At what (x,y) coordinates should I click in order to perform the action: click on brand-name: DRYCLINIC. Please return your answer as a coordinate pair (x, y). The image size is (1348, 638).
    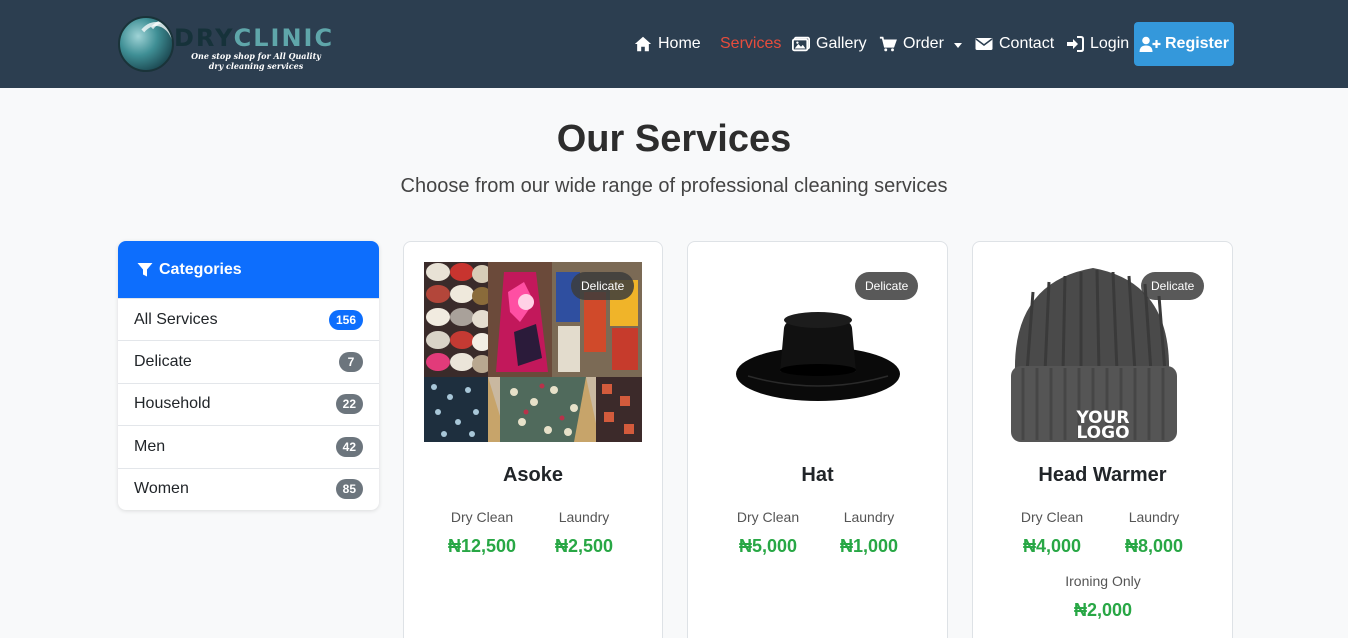
    Looking at the image, I should click on (254, 38).